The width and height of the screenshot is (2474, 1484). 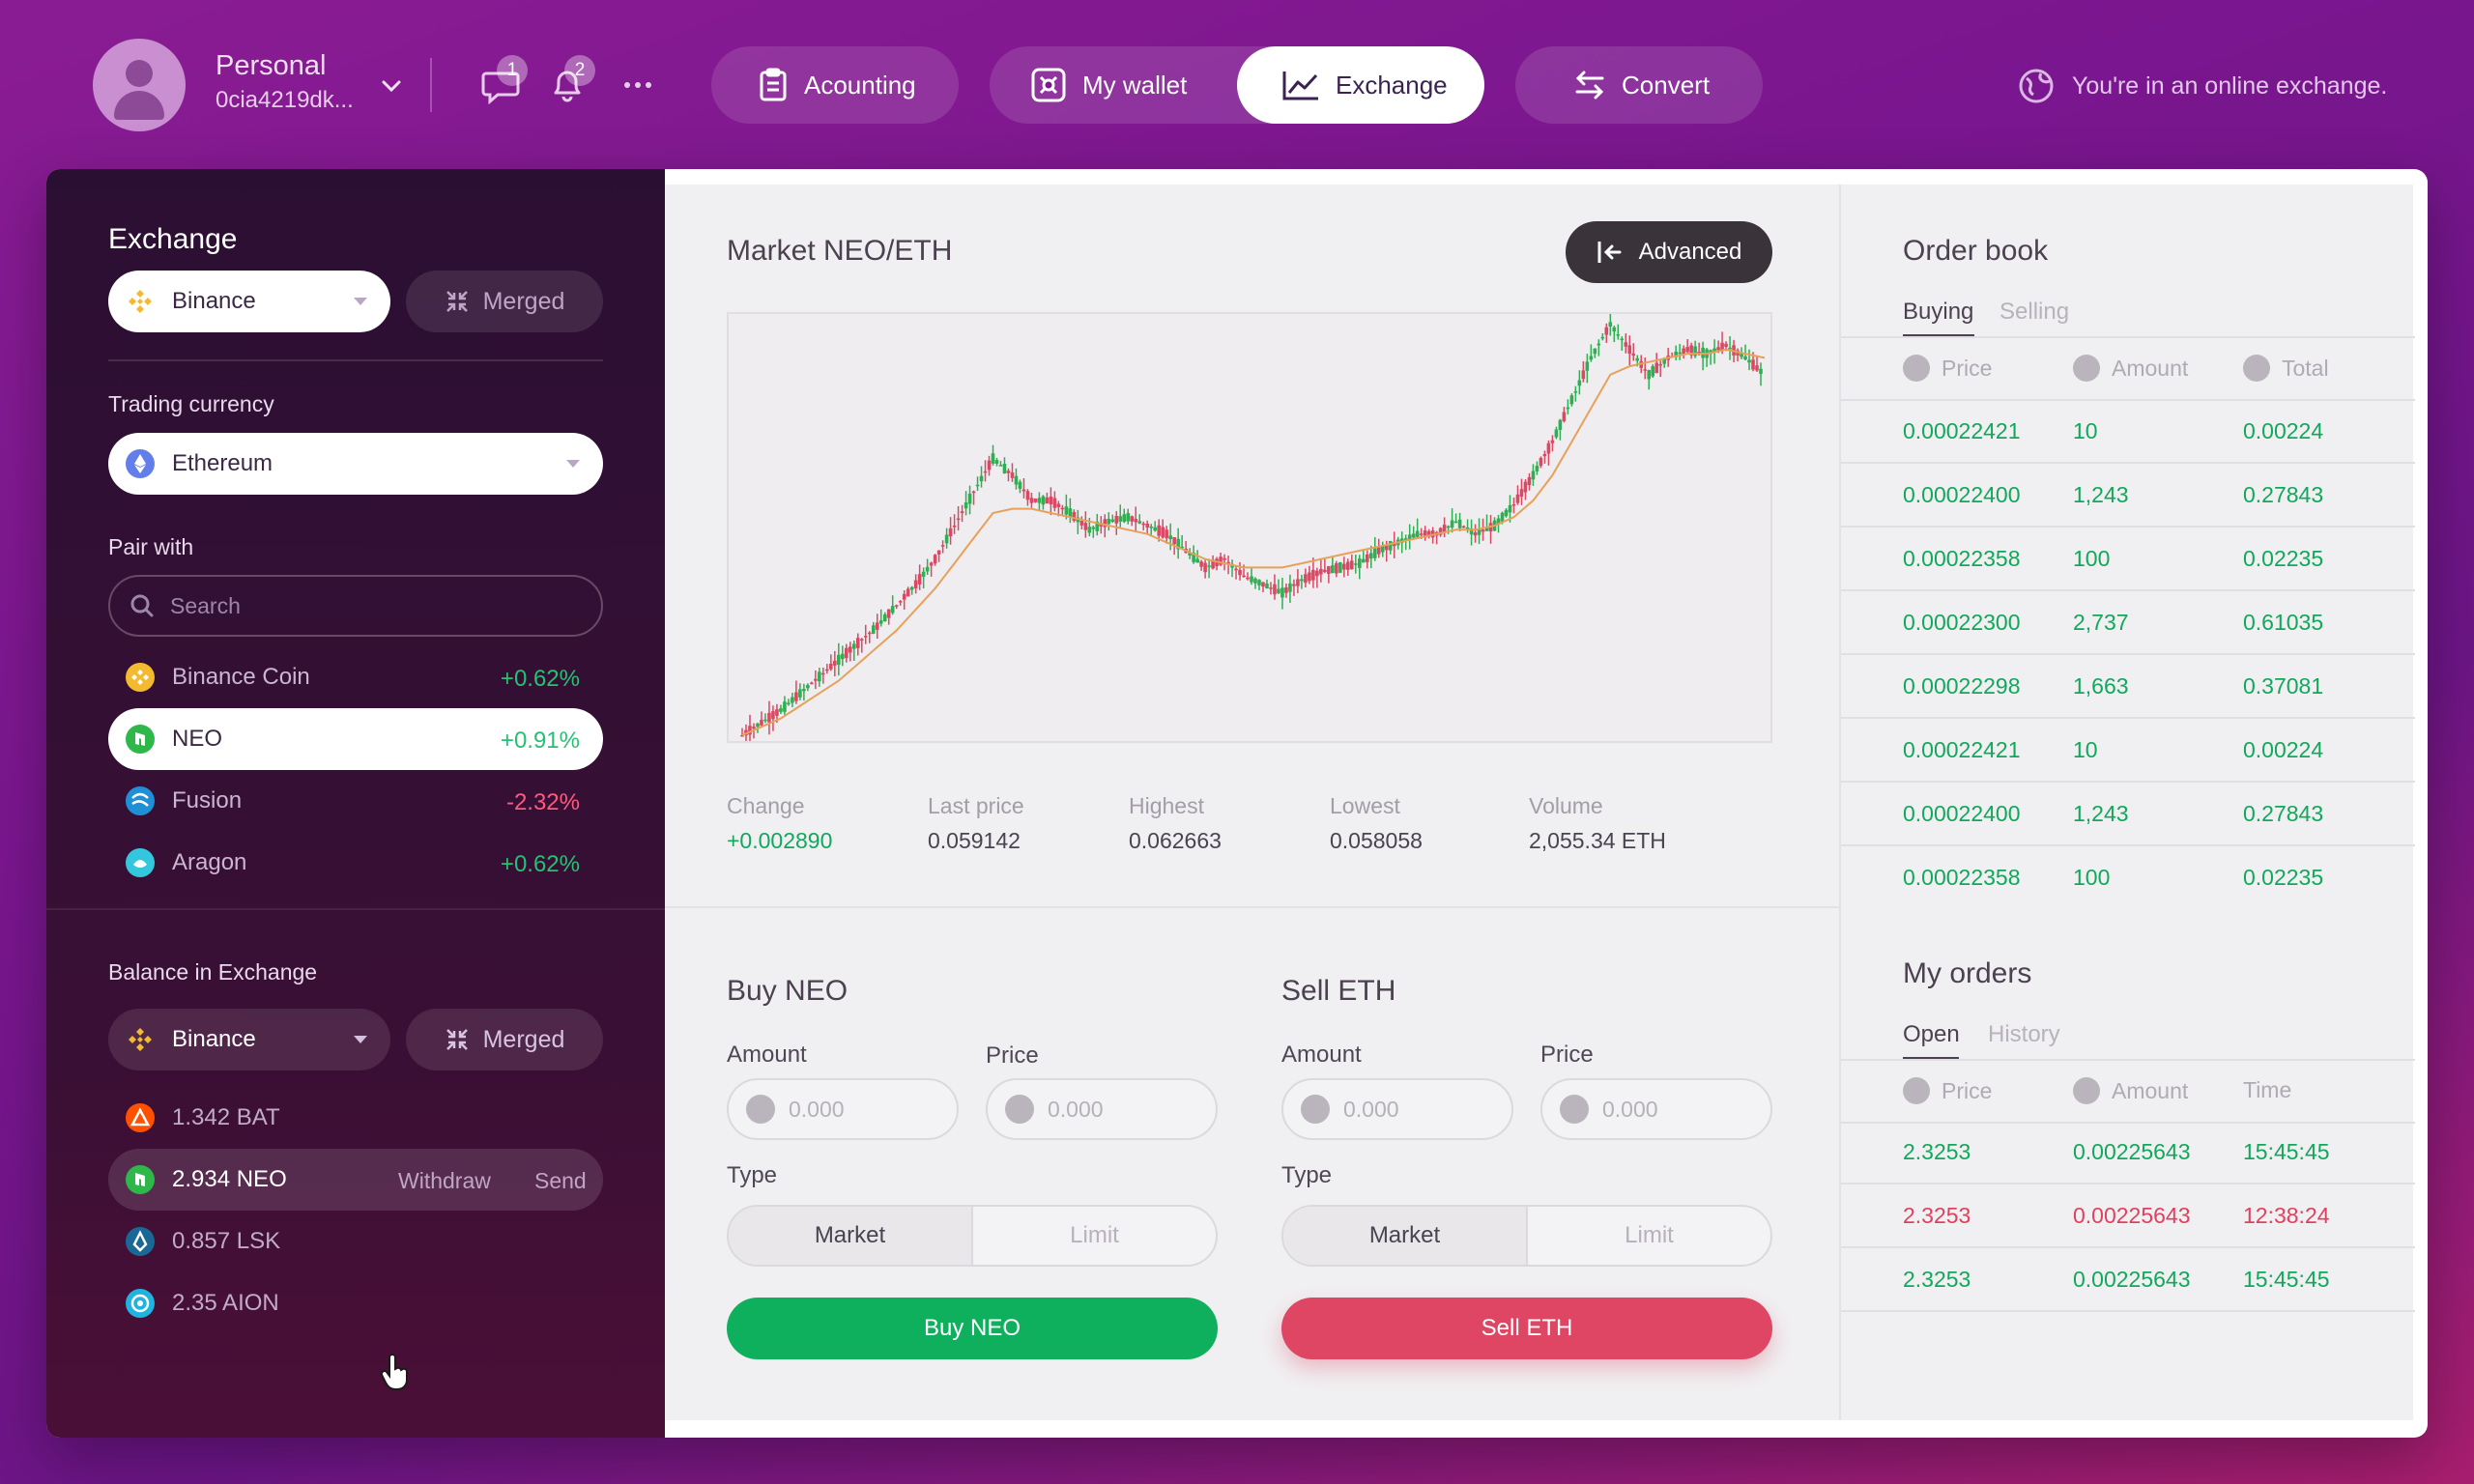 What do you see at coordinates (843, 1109) in the screenshot?
I see `buy-amount-input: 0.000` at bounding box center [843, 1109].